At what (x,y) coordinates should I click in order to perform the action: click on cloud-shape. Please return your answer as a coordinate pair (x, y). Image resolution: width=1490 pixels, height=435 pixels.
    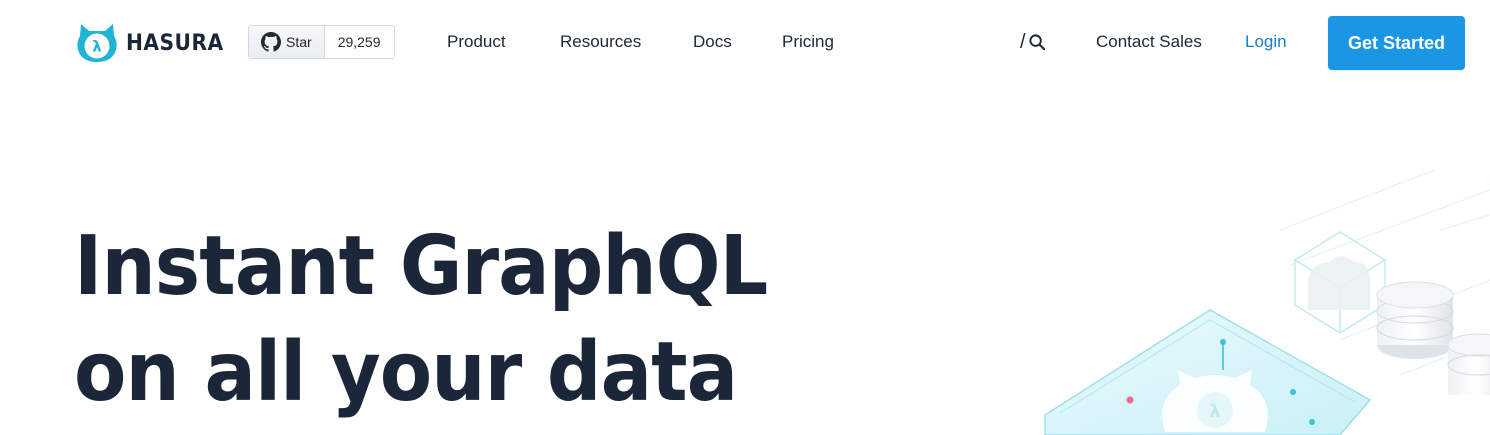
    Looking at the image, I should click on (1339, 283).